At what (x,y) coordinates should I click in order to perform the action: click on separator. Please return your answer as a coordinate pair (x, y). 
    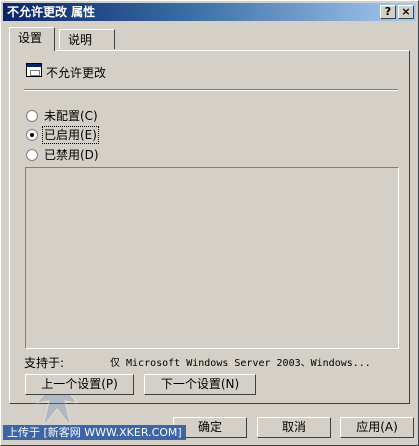
    Looking at the image, I should click on (211, 90).